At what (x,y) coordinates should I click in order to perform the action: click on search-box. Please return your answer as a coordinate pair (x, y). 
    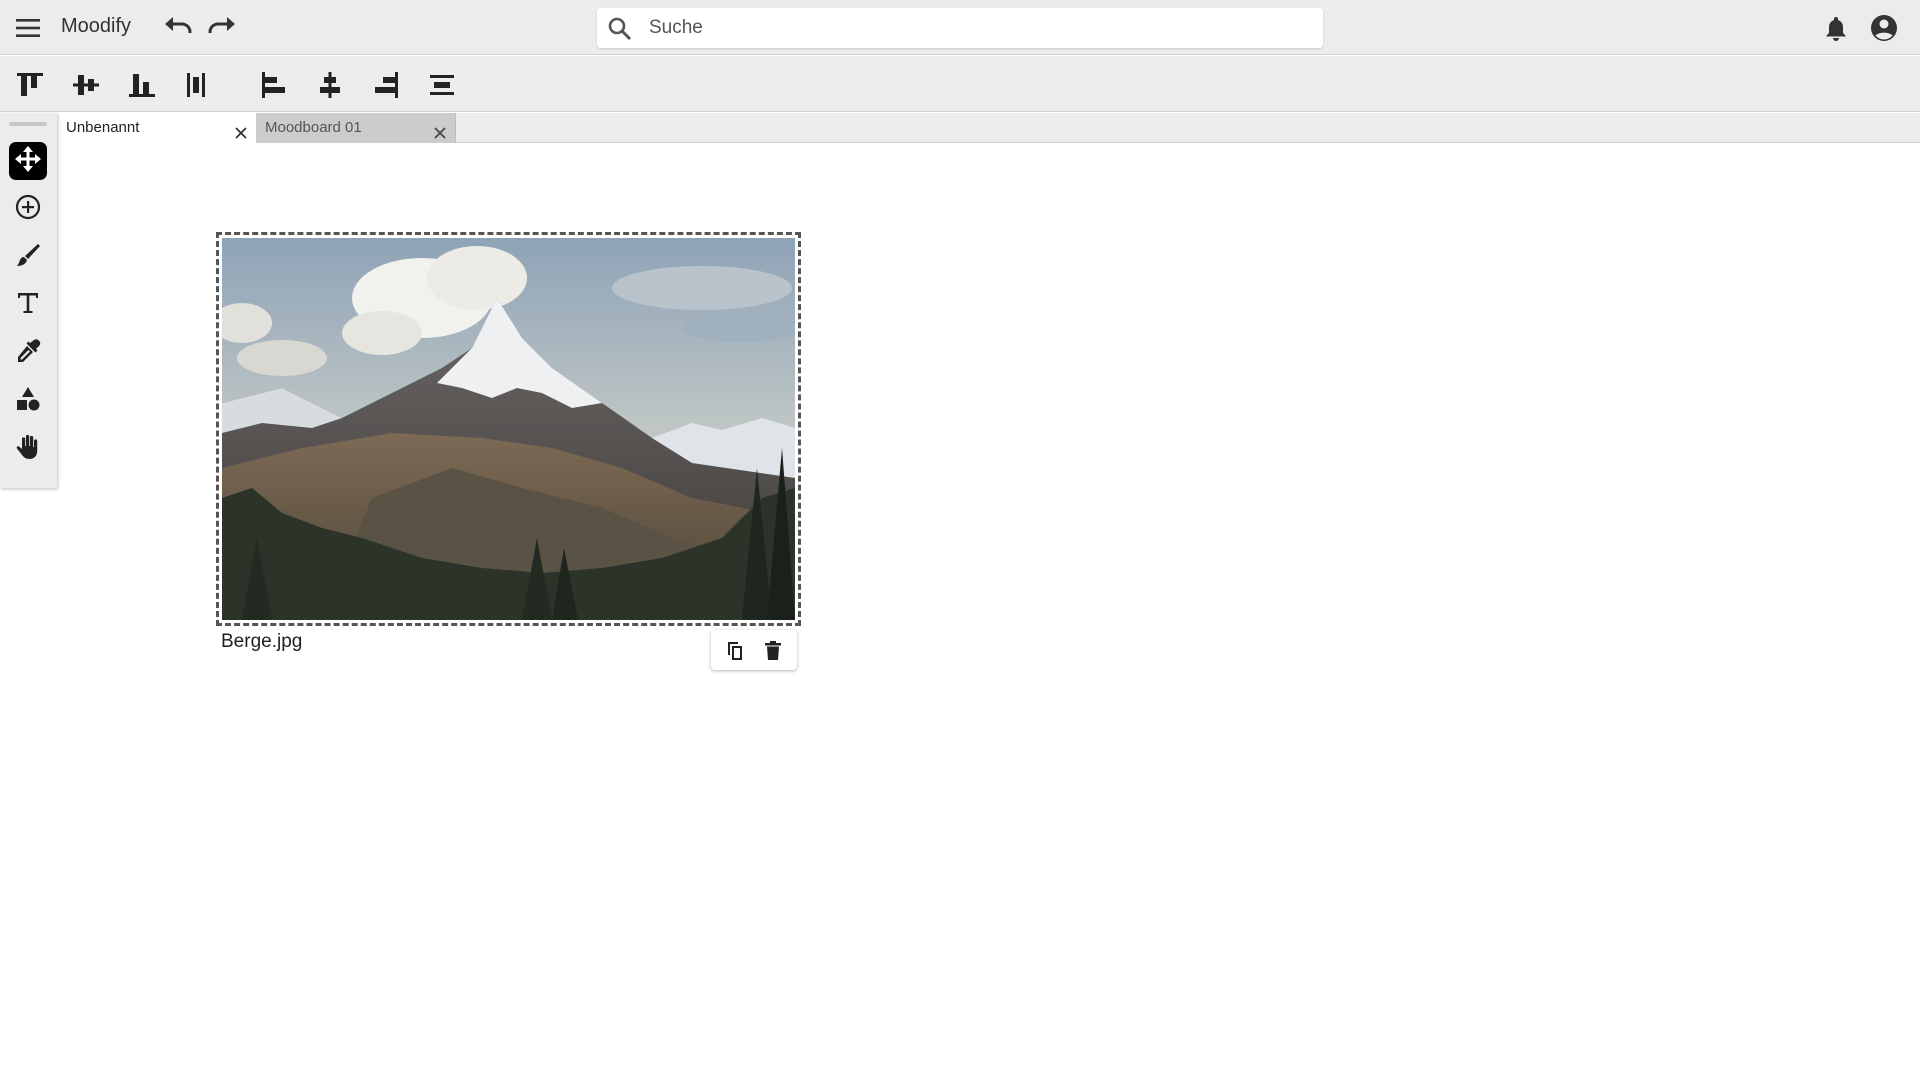
    Looking at the image, I should click on (960, 28).